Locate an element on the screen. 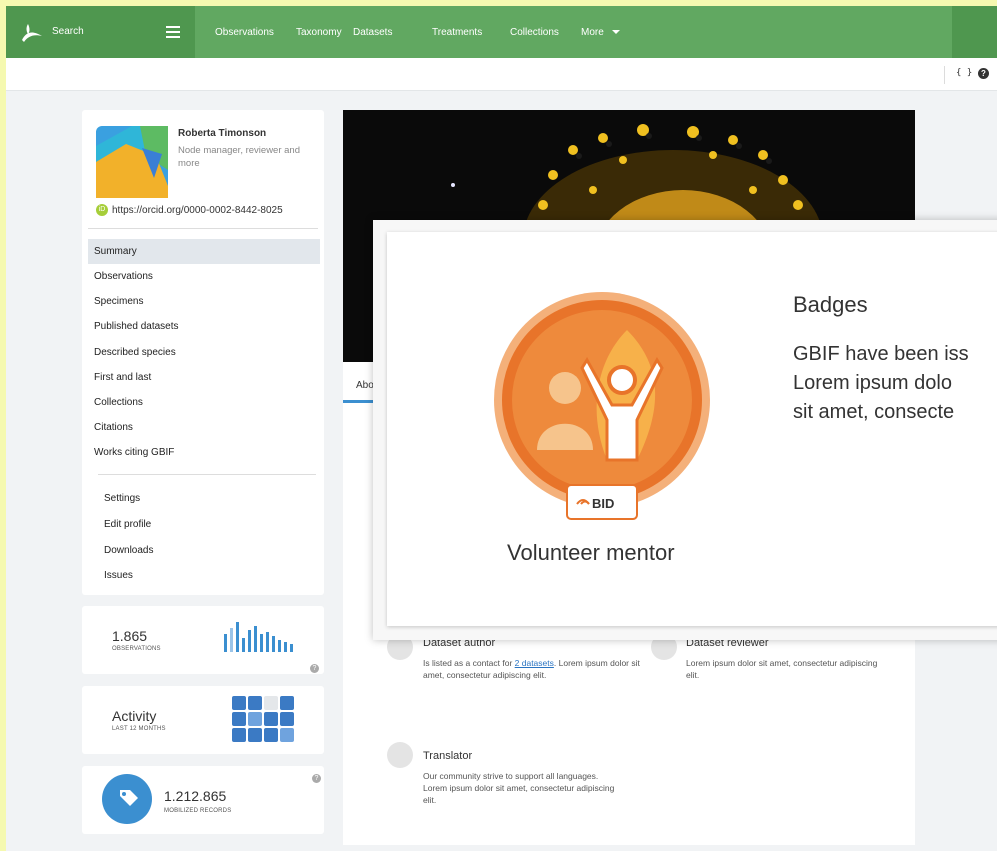  menu-published-datasets: Published datasets is located at coordinates (204, 326).